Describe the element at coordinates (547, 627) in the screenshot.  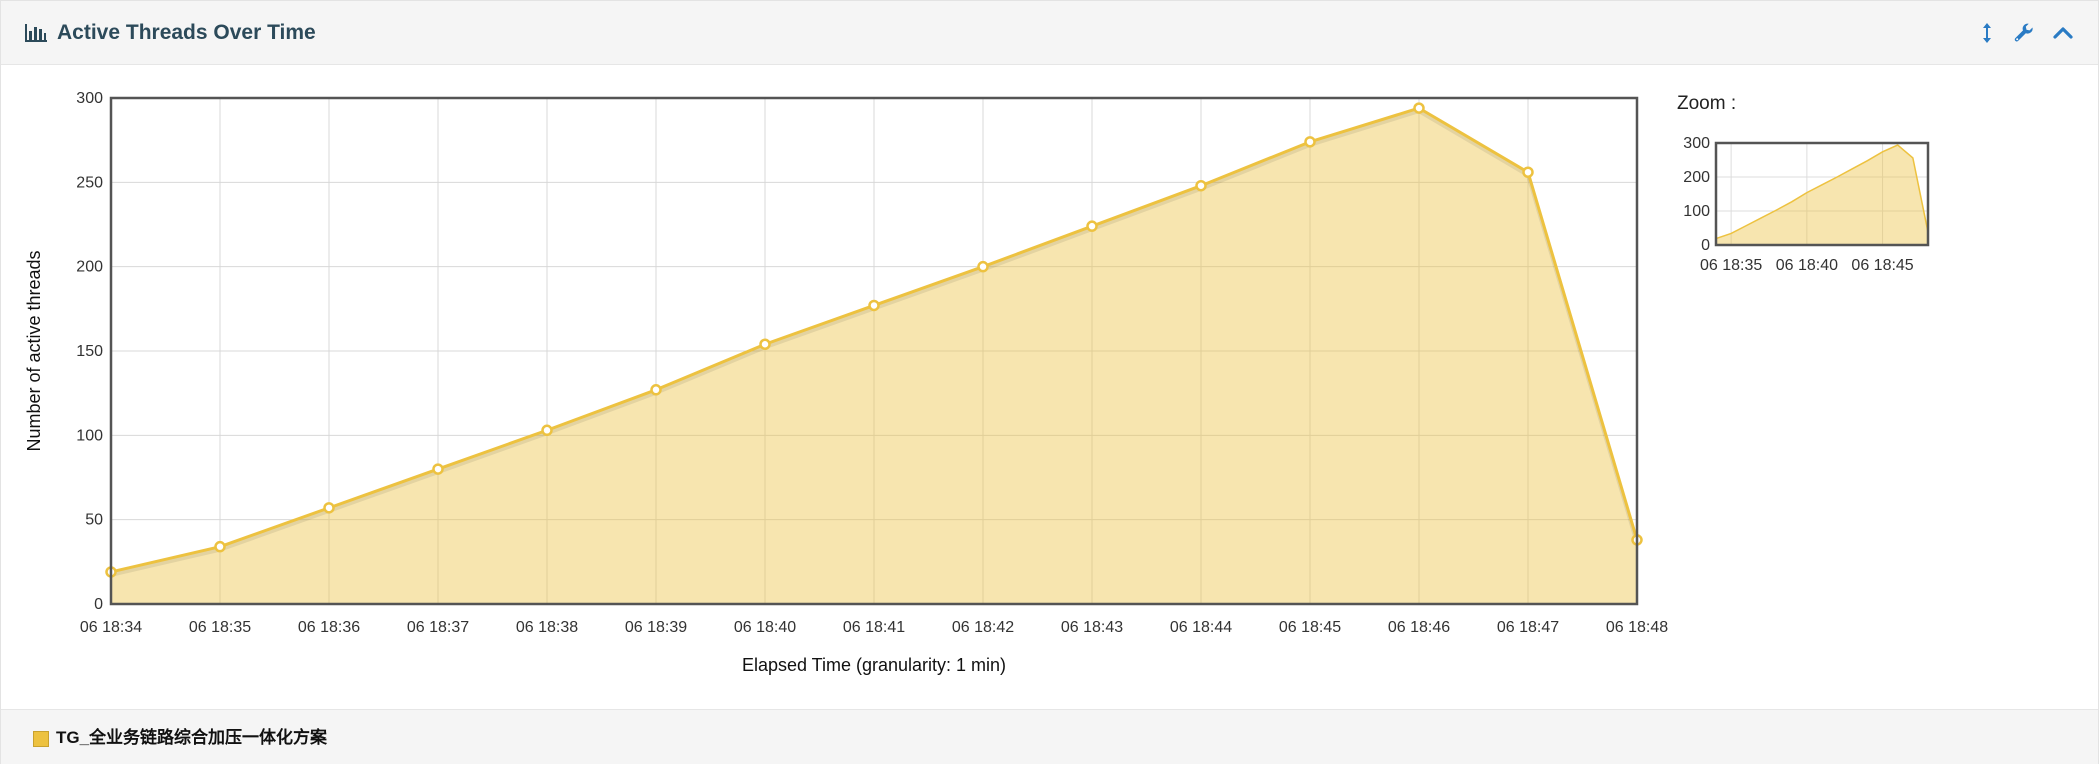
I see `x-tick-label: 06 18:38` at that location.